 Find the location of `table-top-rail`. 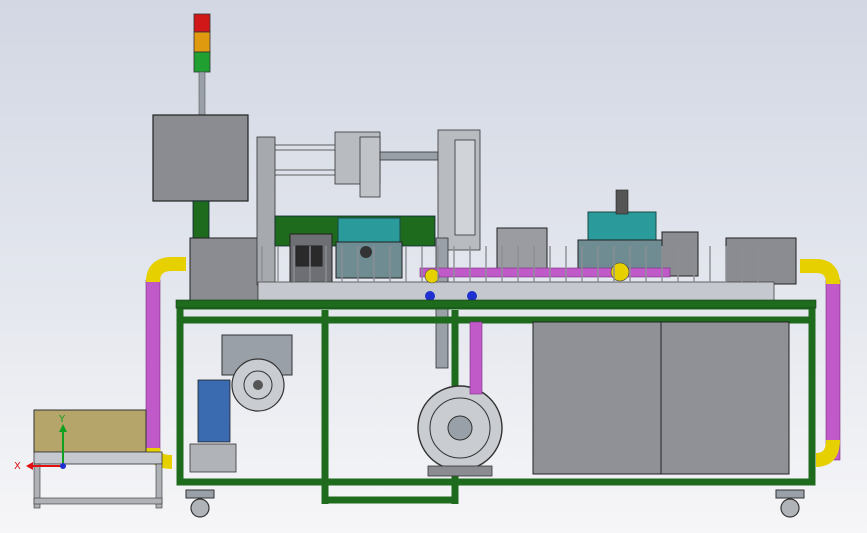

table-top-rail is located at coordinates (496, 304).